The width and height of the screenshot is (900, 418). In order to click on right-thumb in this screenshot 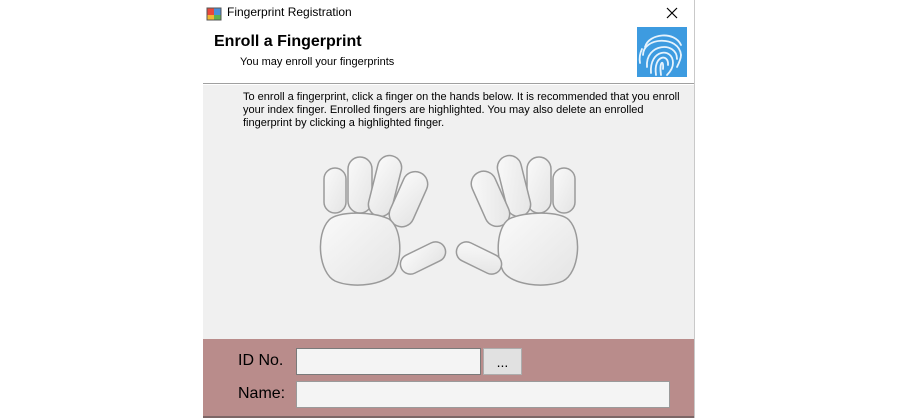, I will do `click(479, 257)`.